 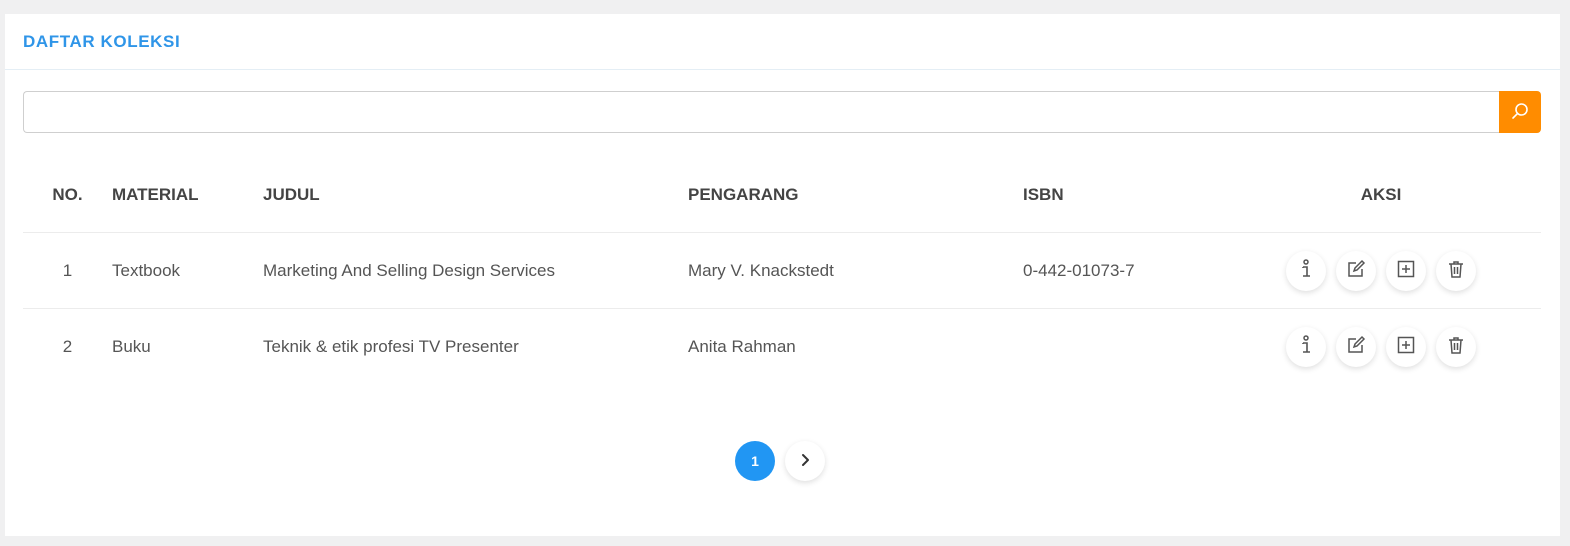 I want to click on panel-header: DAFTAR KOLEKSI, so click(x=782, y=42).